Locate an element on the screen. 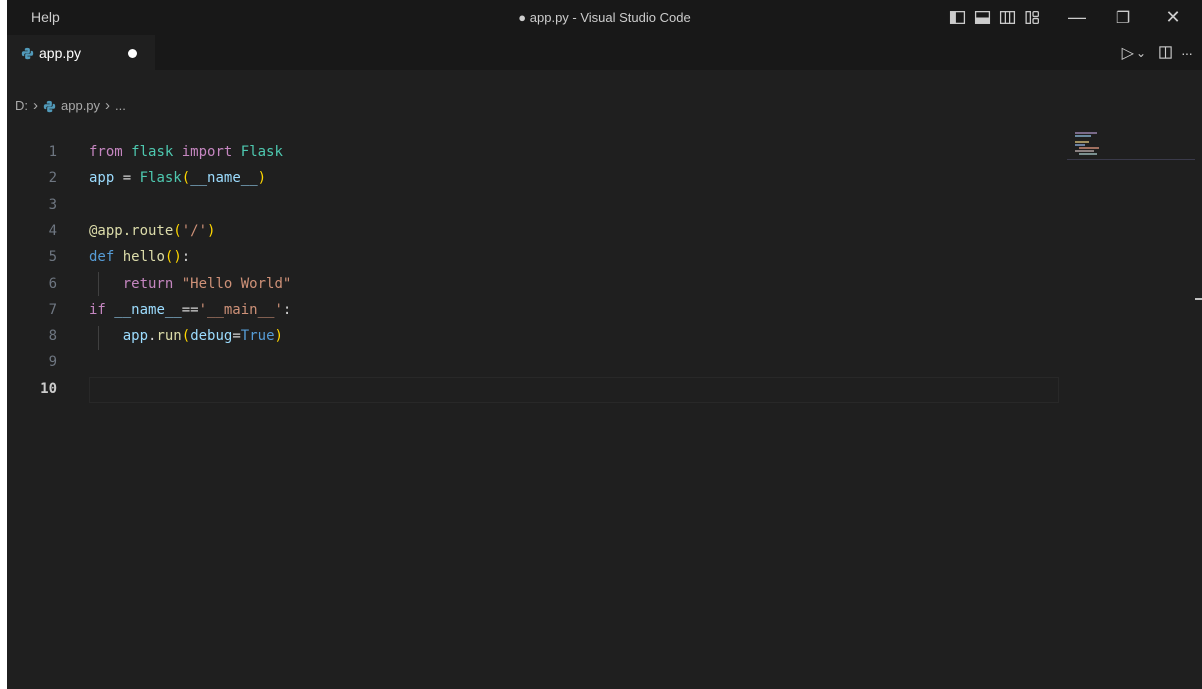 The height and width of the screenshot is (689, 1202). line-number: 1 is located at coordinates (52, 152).